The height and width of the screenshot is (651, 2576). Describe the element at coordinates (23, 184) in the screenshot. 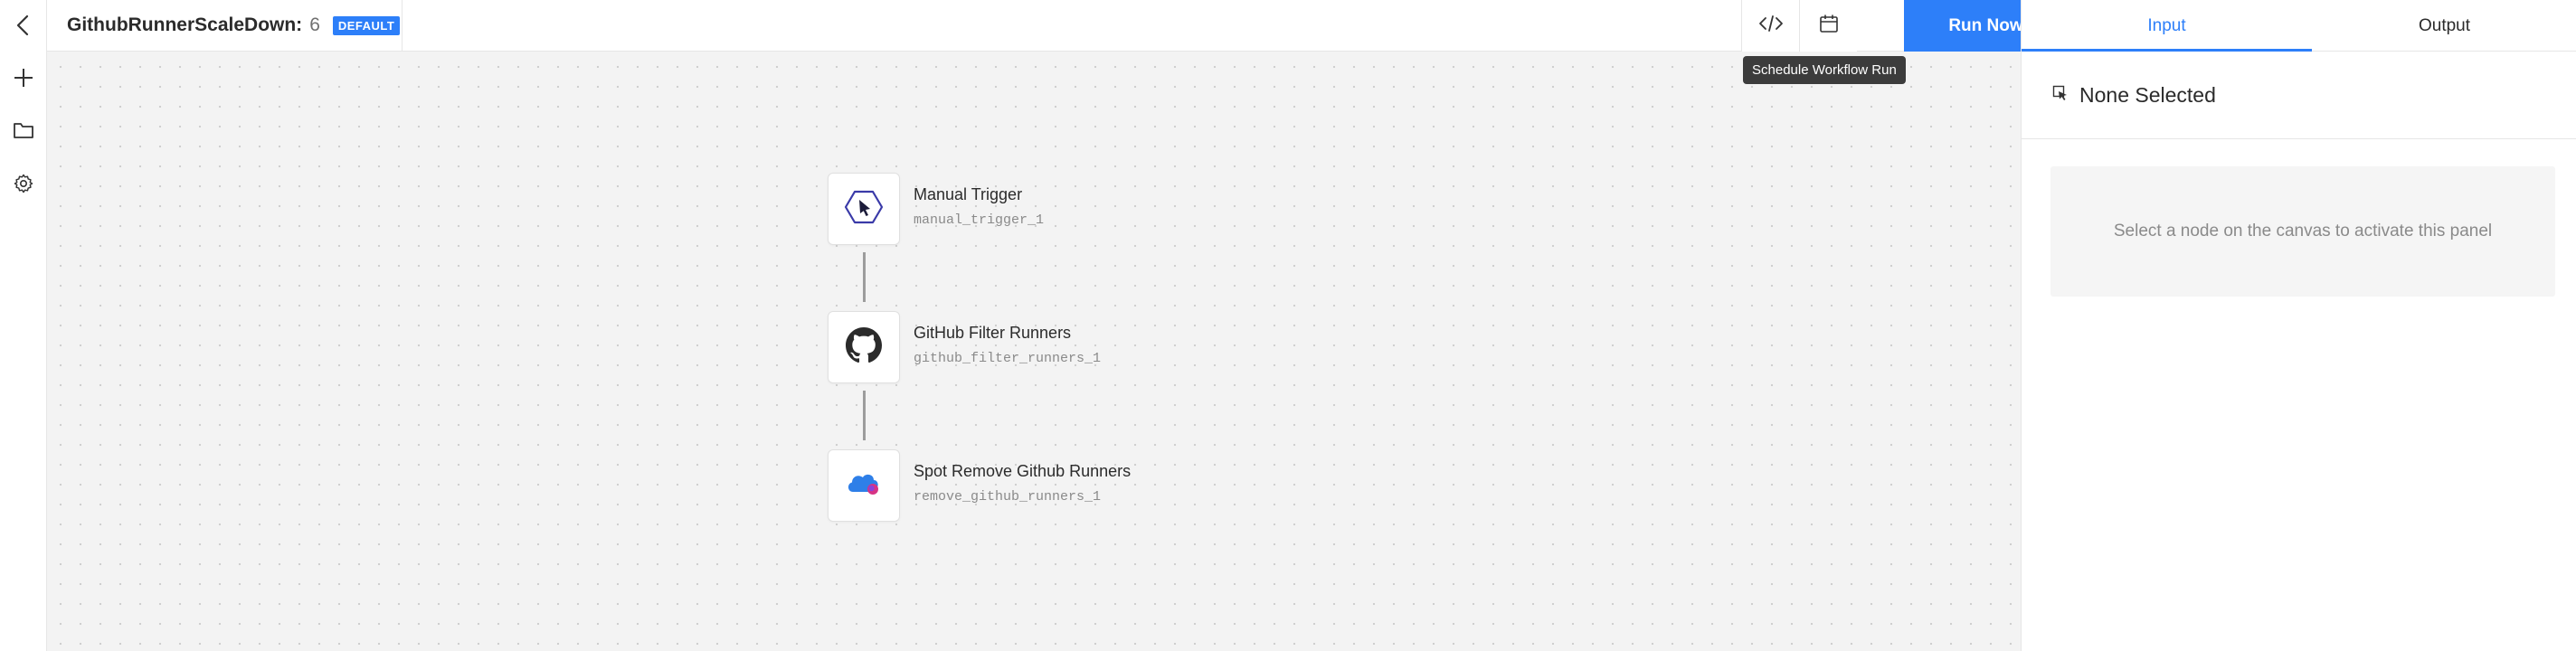

I see `gear-icon` at that location.